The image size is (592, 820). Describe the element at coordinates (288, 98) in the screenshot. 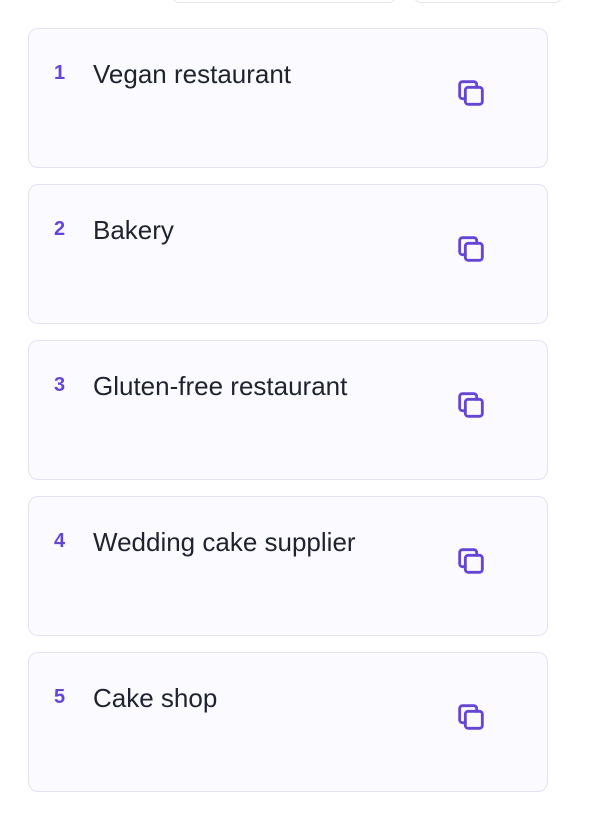

I see `suggestion-card: 1 Vegan restaurant` at that location.